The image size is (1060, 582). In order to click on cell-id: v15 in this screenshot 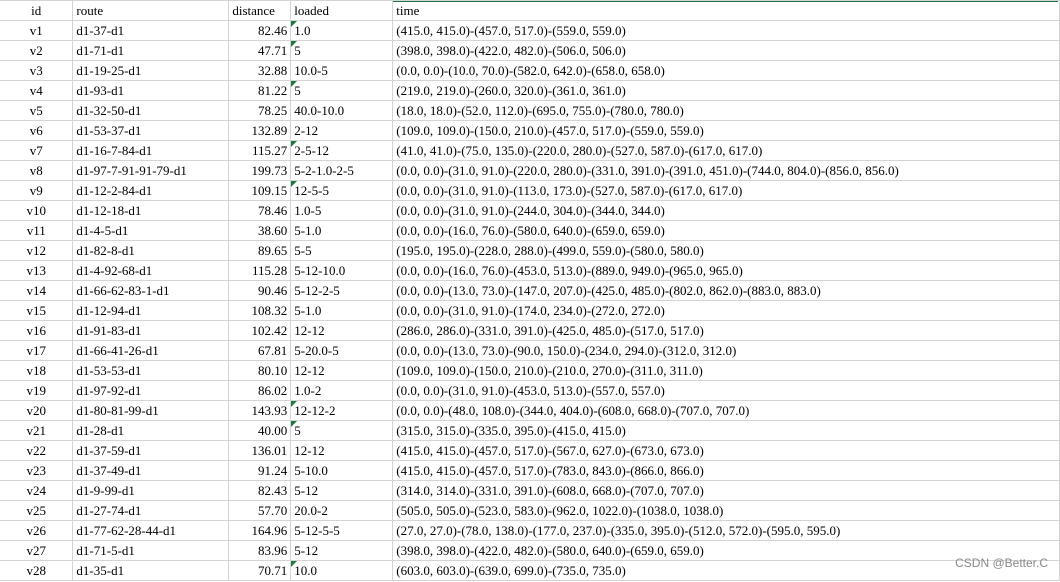, I will do `click(37, 310)`.